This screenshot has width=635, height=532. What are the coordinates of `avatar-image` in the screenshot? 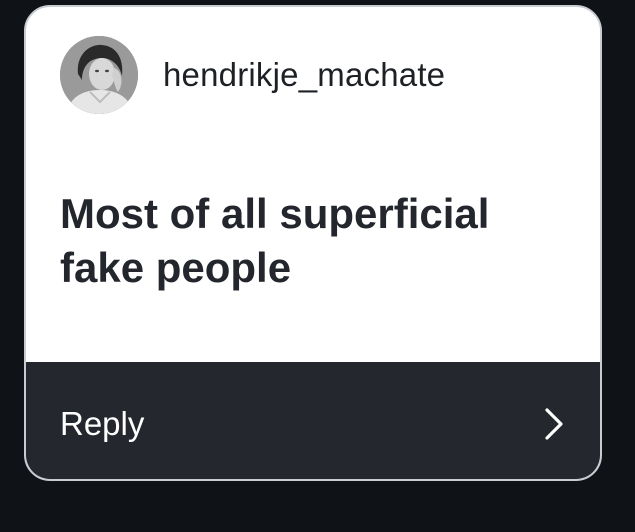 It's located at (99, 75).